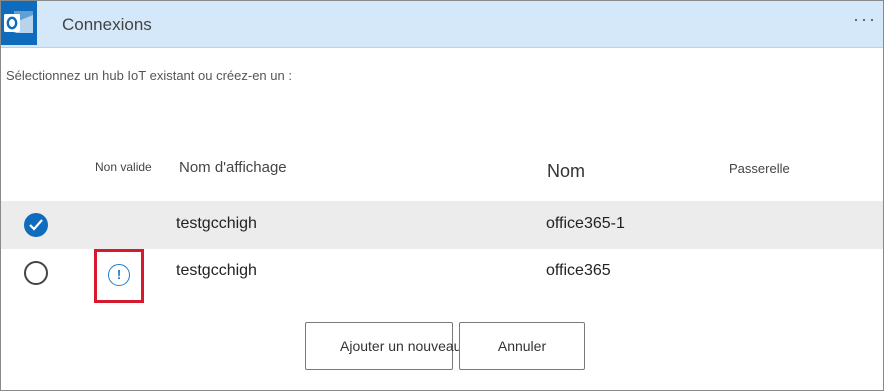 The width and height of the screenshot is (884, 391). I want to click on cancel-button: Annuler, so click(522, 346).